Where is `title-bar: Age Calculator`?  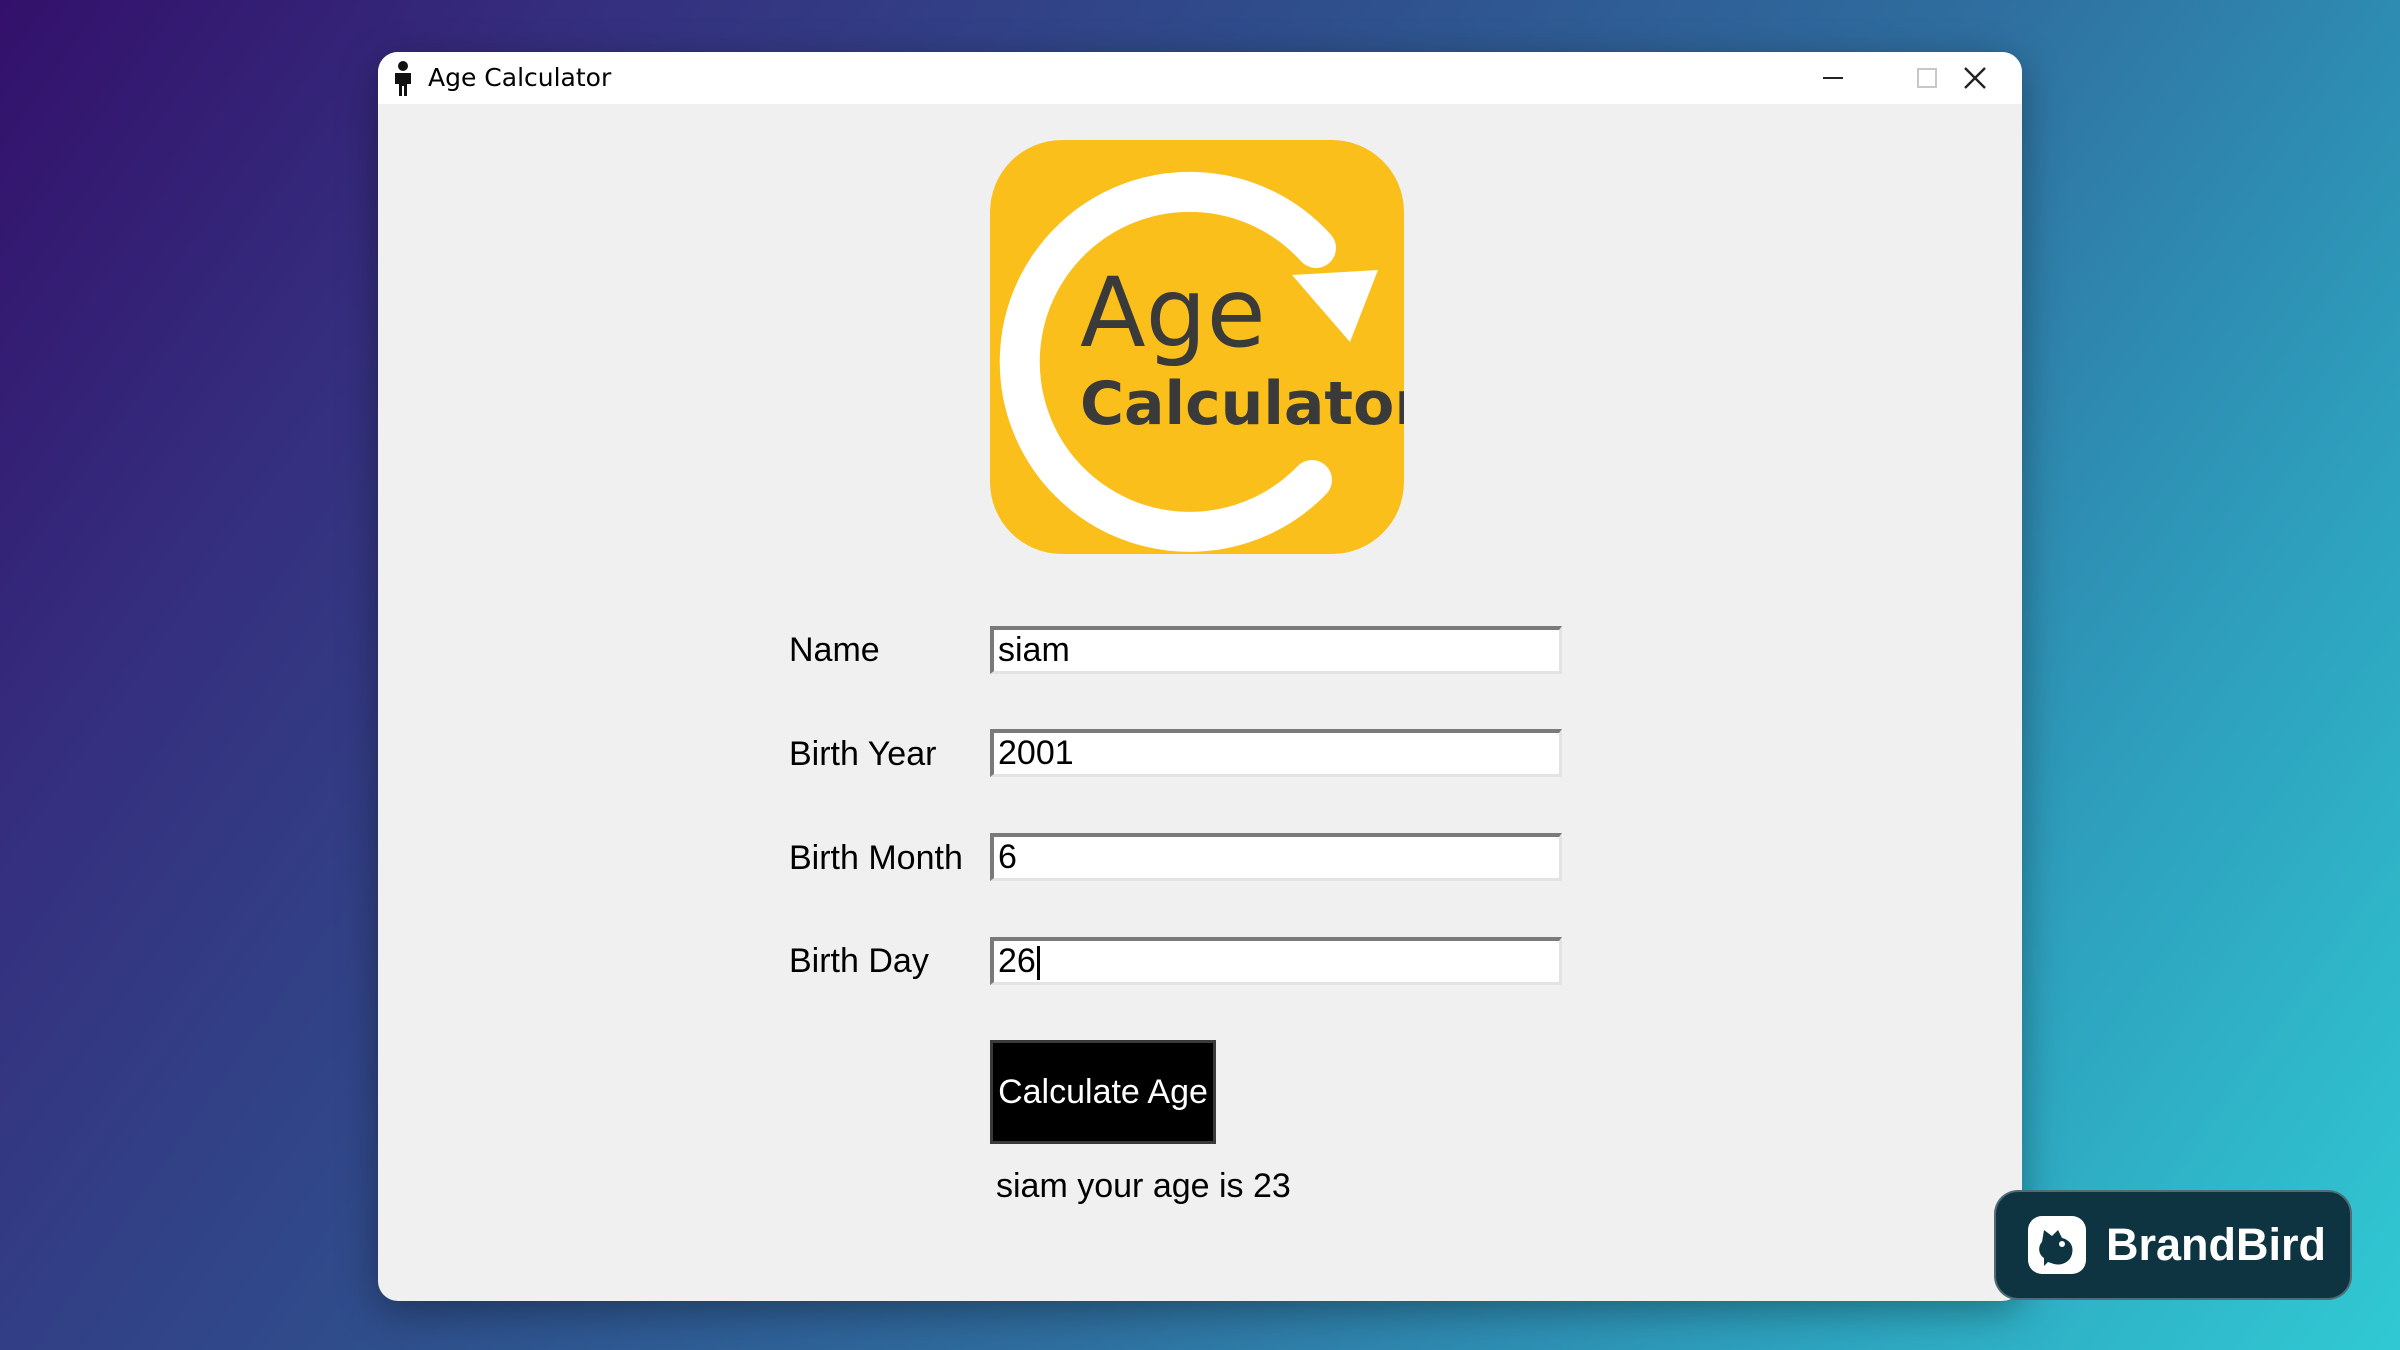 title-bar: Age Calculator is located at coordinates (1200, 78).